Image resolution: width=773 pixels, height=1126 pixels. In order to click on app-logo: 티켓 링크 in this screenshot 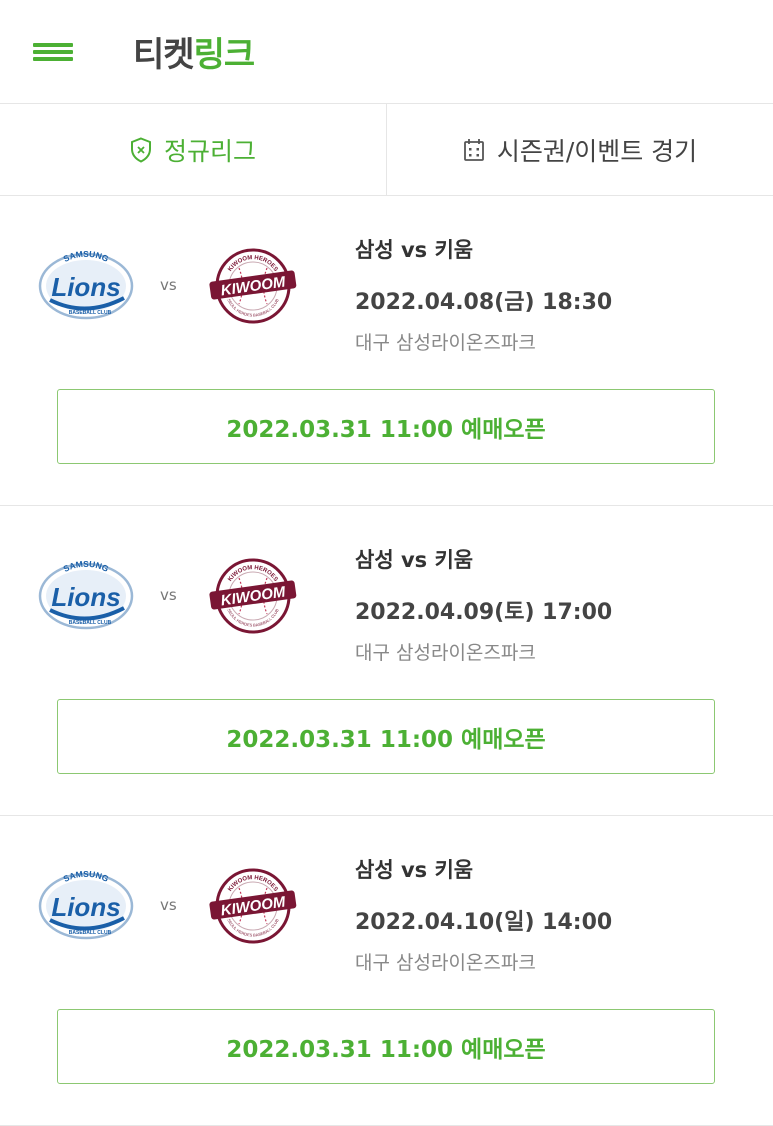, I will do `click(194, 51)`.